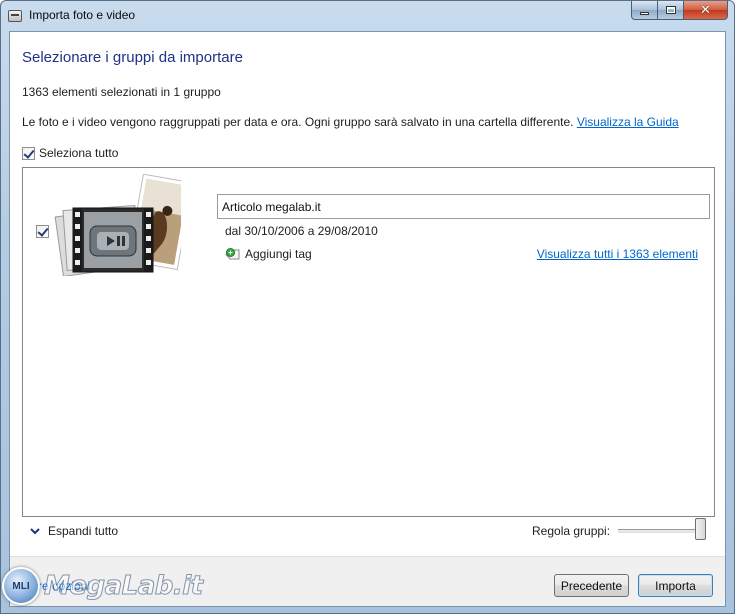 The width and height of the screenshot is (735, 614). What do you see at coordinates (675, 585) in the screenshot?
I see `import-button: Importa` at bounding box center [675, 585].